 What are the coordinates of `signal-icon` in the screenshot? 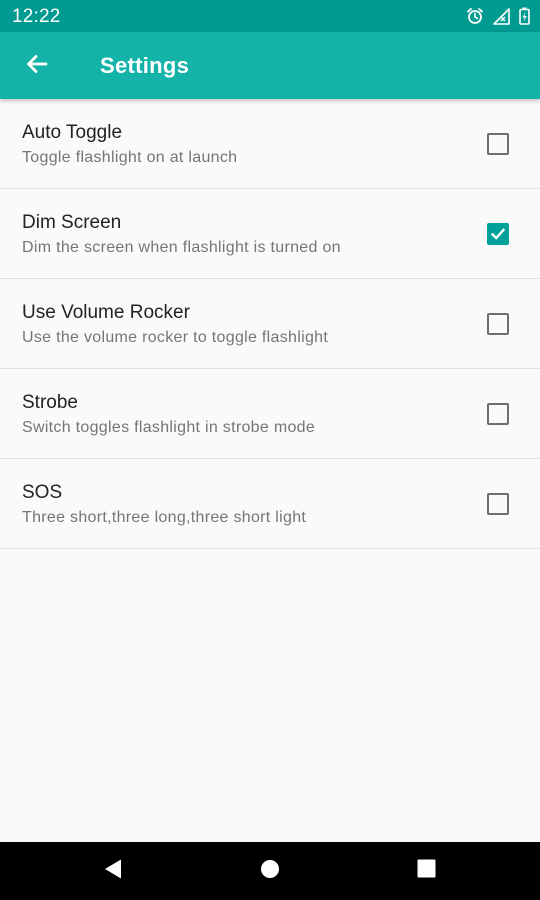 It's located at (501, 16).